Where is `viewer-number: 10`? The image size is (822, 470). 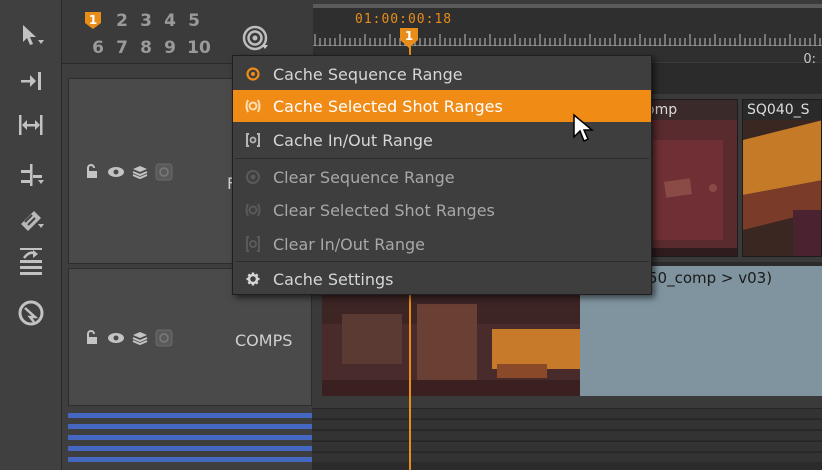 viewer-number: 10 is located at coordinates (199, 48).